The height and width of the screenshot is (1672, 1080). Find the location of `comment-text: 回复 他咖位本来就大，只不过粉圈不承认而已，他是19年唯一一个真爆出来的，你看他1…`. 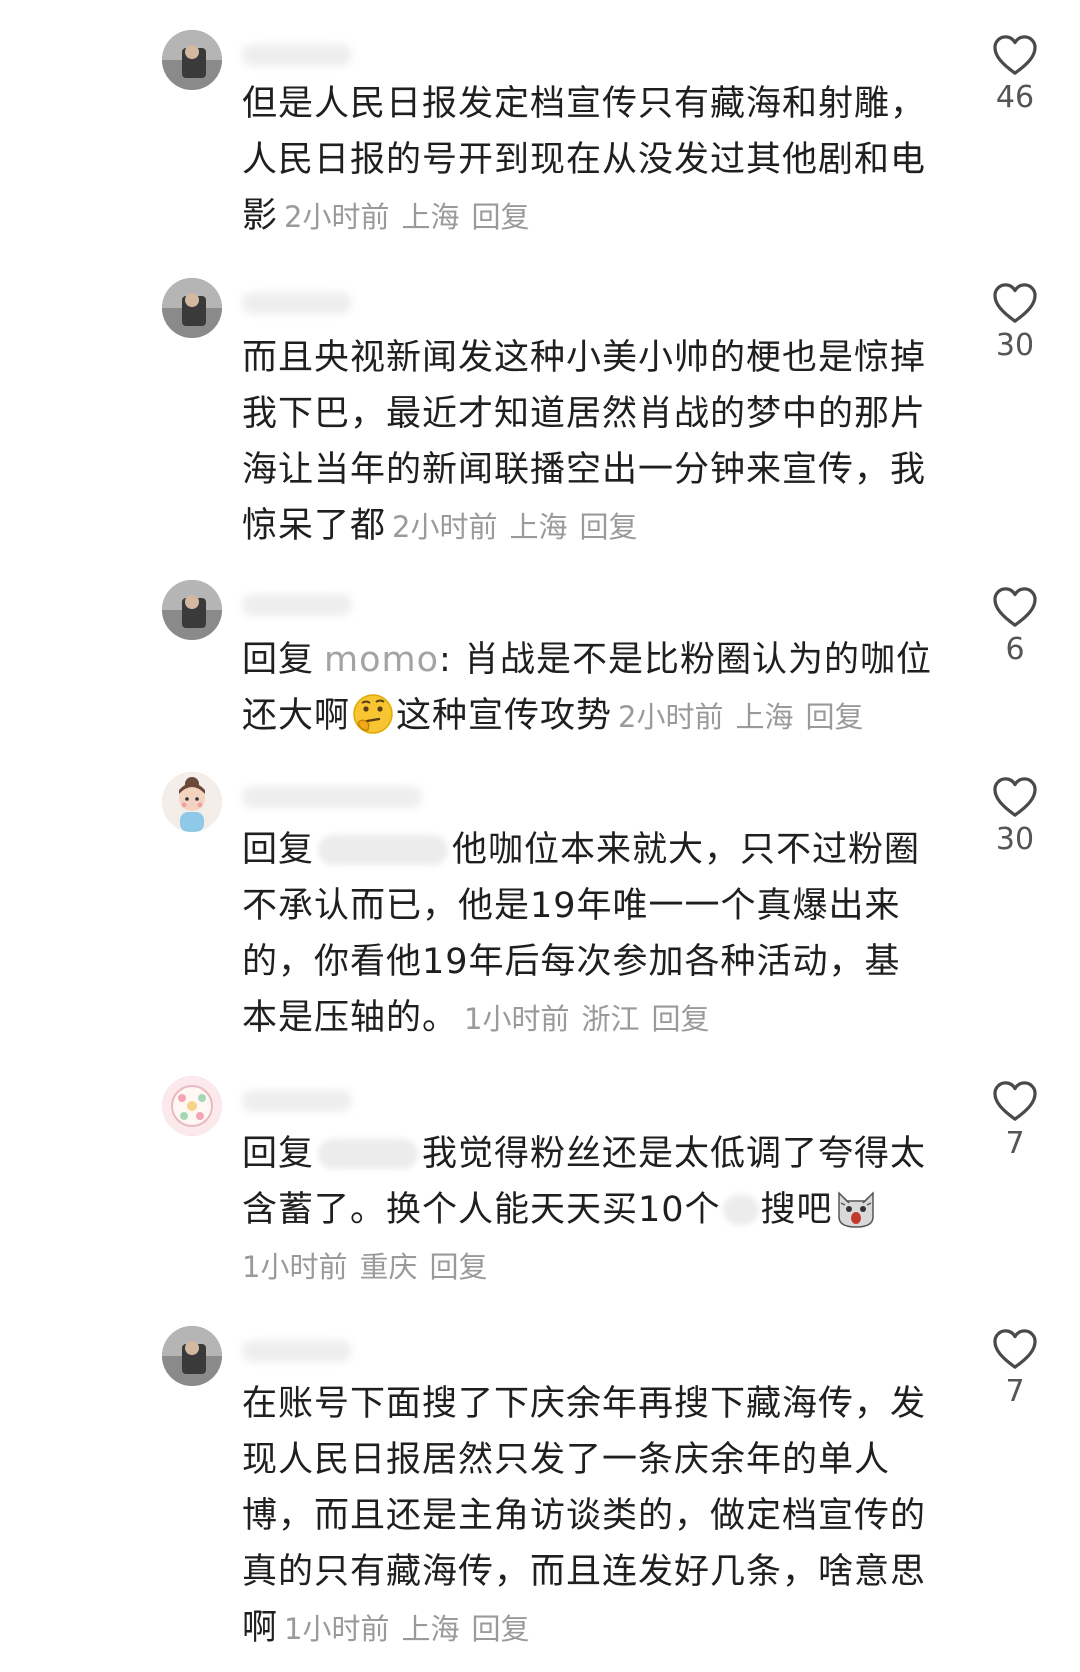

comment-text: 回复 他咖位本来就大，只不过粉圈不承认而已，他是19年唯一一个真爆出来的，你看他1… is located at coordinates (587, 934).